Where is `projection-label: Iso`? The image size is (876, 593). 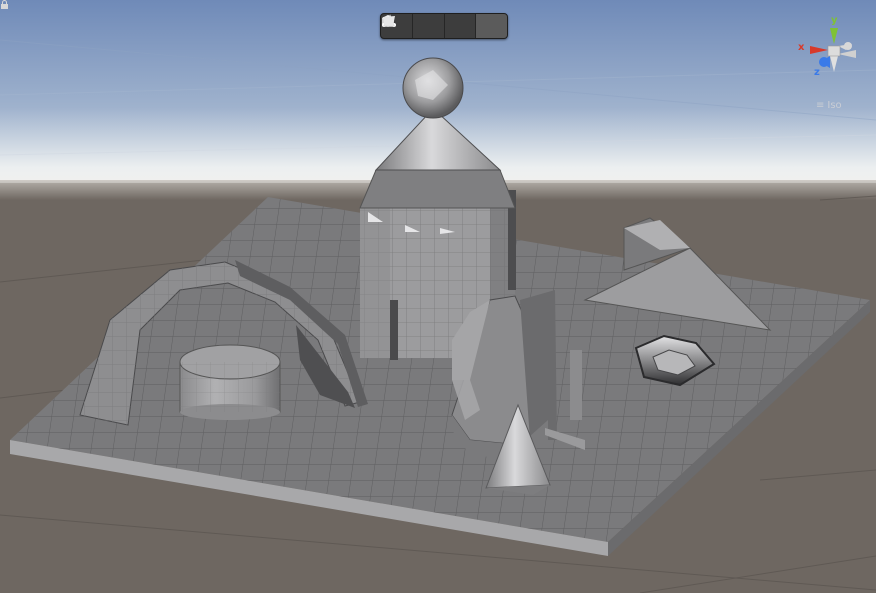
projection-label: Iso is located at coordinates (834, 105).